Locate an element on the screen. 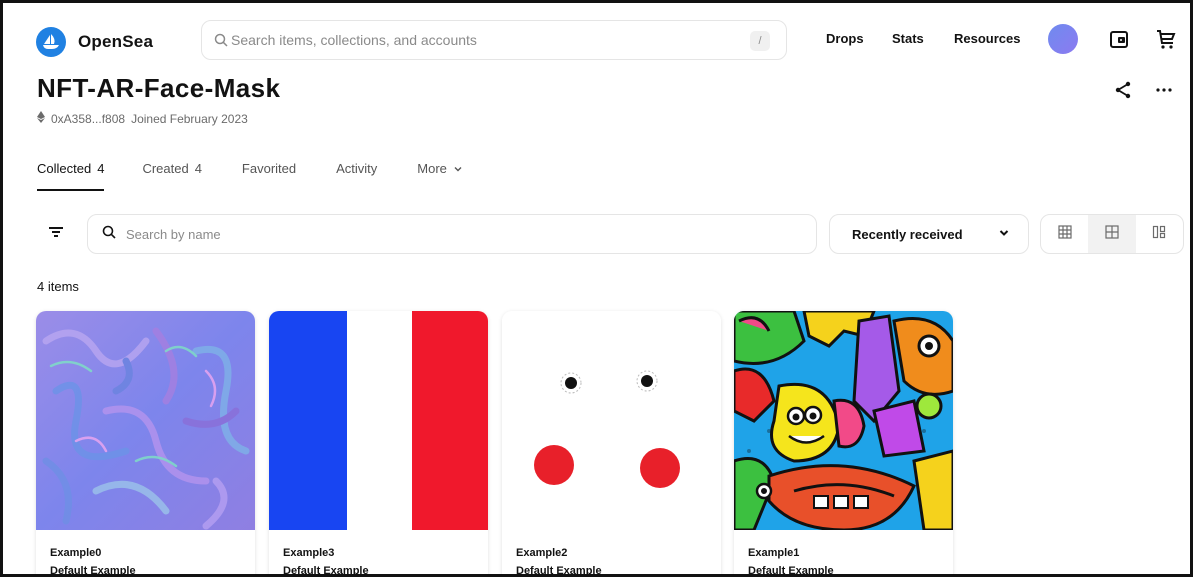 The width and height of the screenshot is (1193, 577). tab-collected: Collected 4 is located at coordinates (71, 176).